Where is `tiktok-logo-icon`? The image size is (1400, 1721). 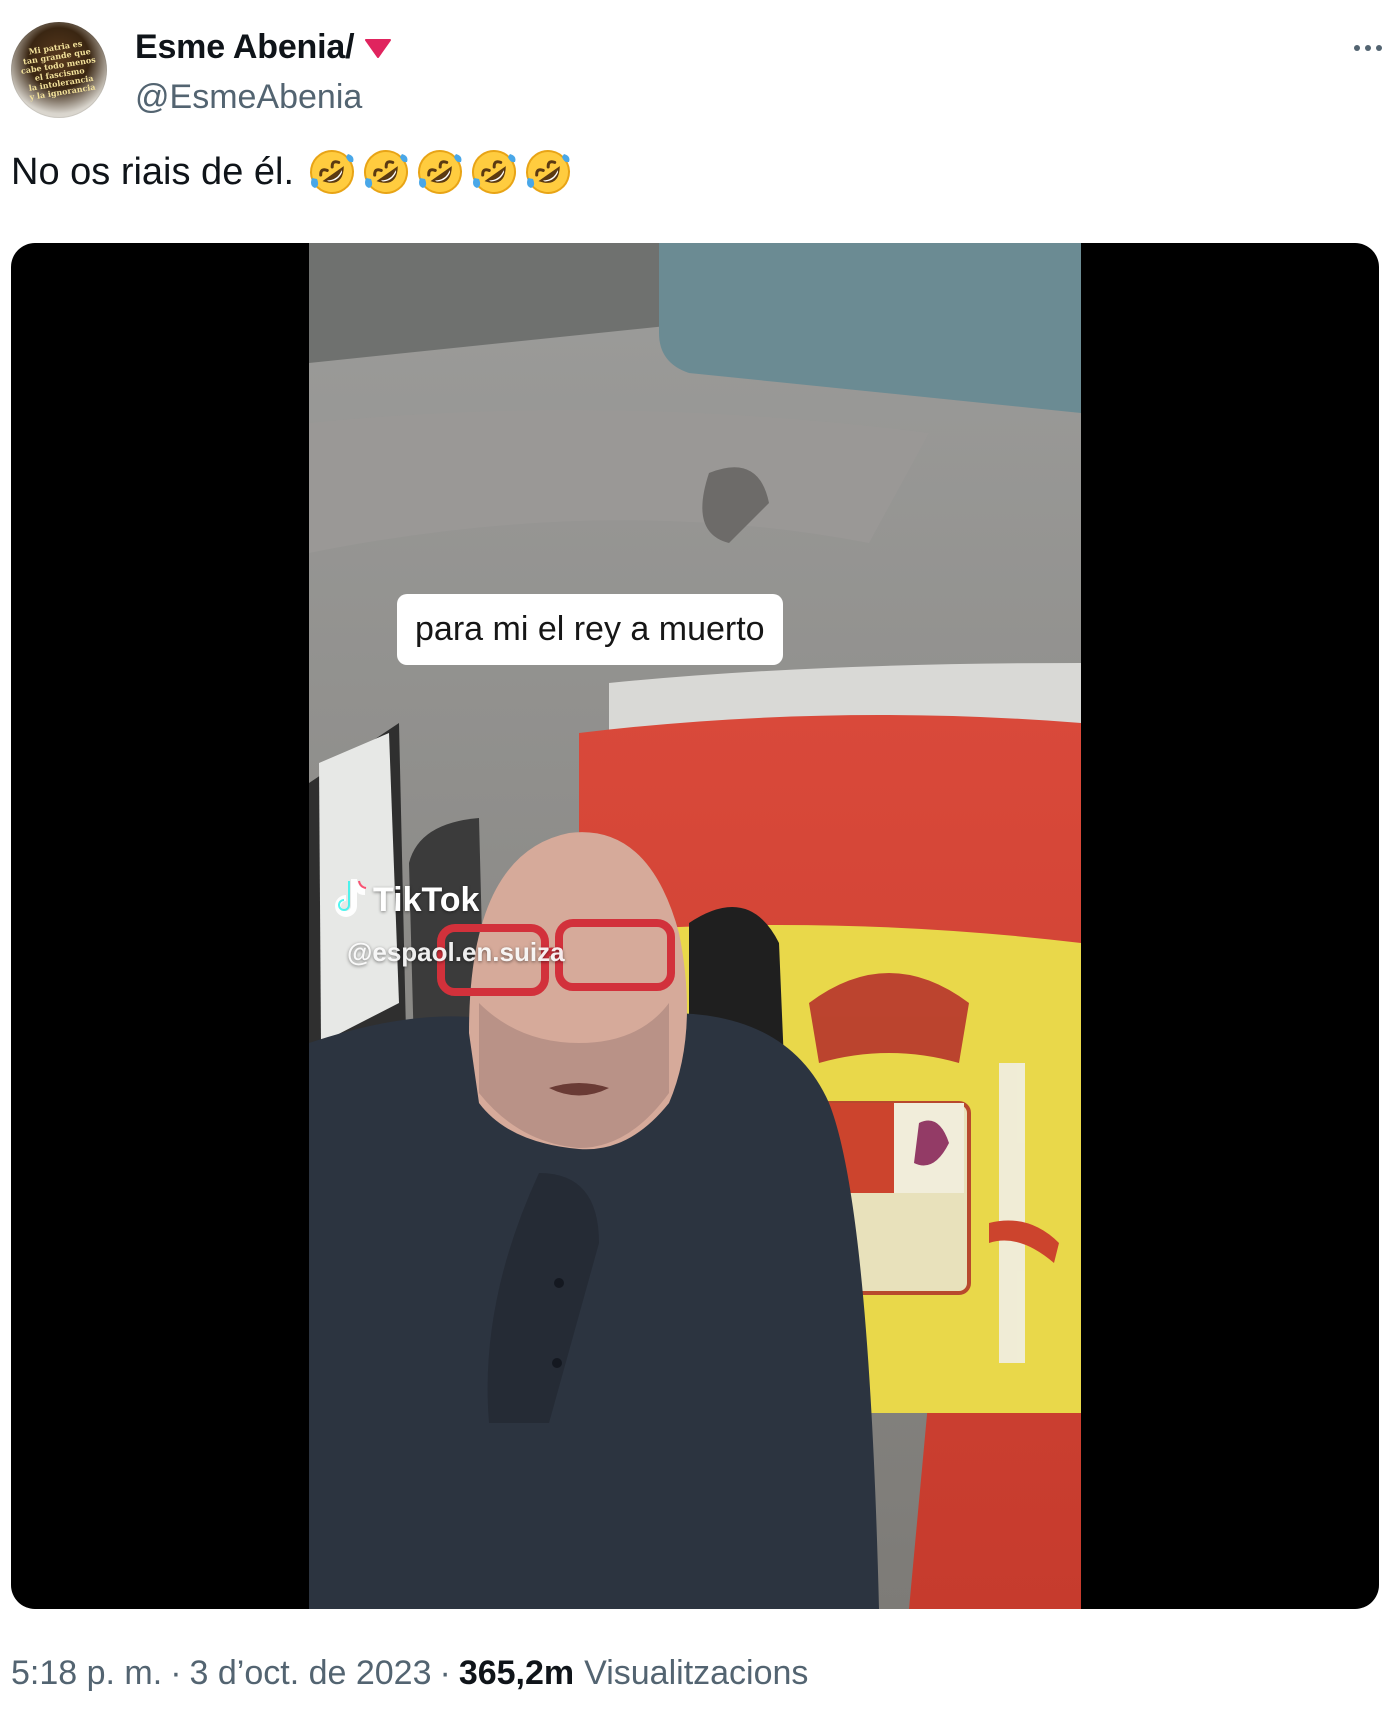 tiktok-logo-icon is located at coordinates (349, 900).